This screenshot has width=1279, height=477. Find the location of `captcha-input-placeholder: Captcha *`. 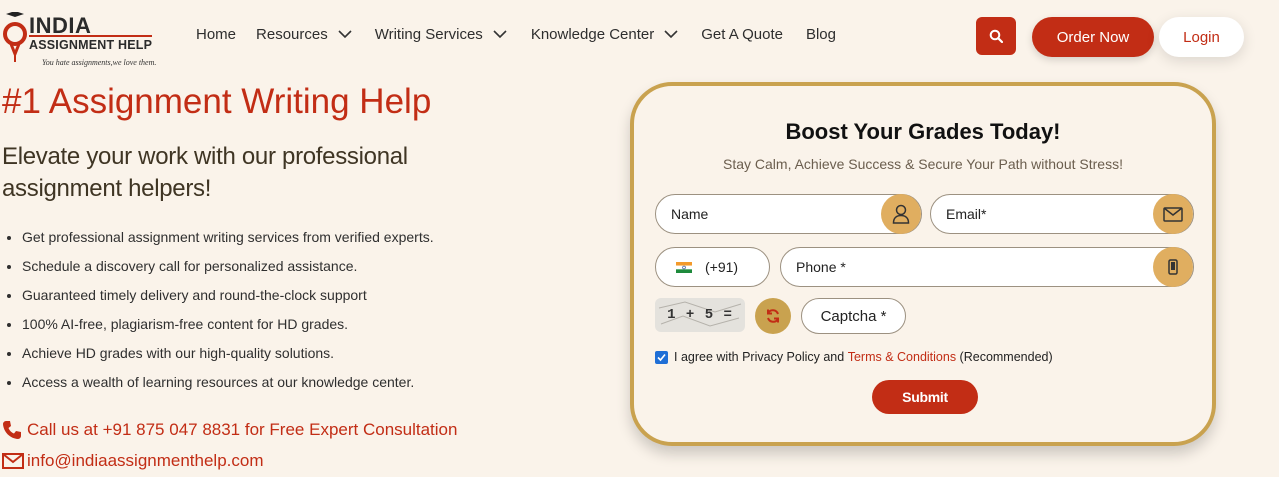

captcha-input-placeholder: Captcha * is located at coordinates (853, 316).